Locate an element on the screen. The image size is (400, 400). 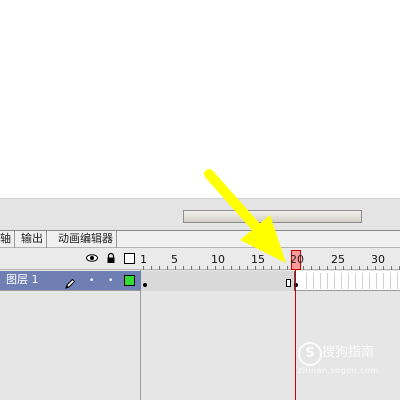
tab-motion-editor: 动画编辑器 is located at coordinates (86, 239).